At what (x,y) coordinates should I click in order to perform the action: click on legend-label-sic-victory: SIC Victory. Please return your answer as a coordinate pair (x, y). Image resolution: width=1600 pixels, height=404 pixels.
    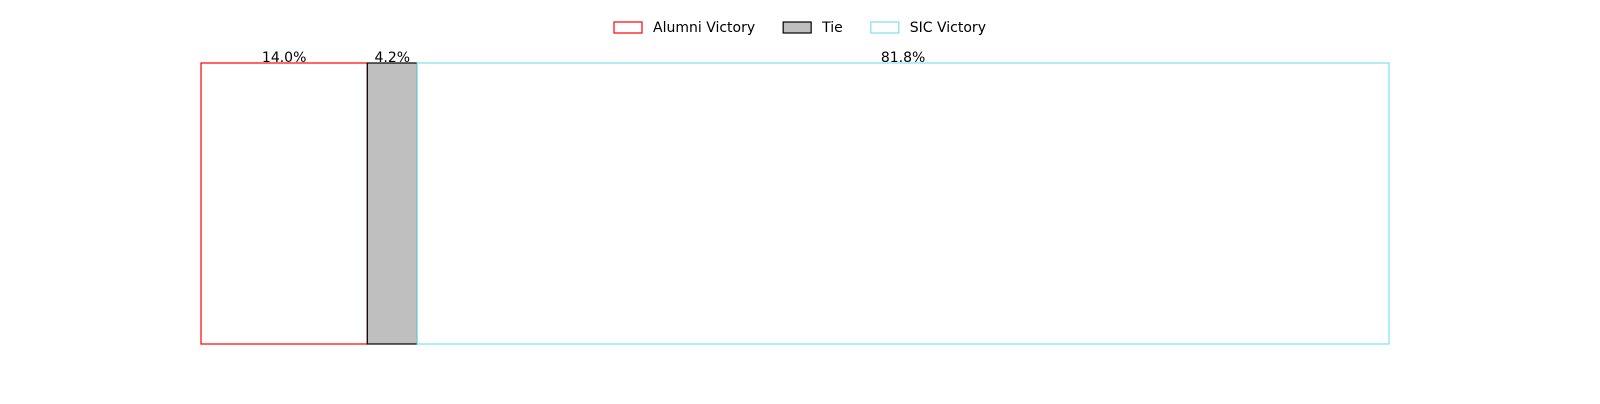
    Looking at the image, I should click on (948, 28).